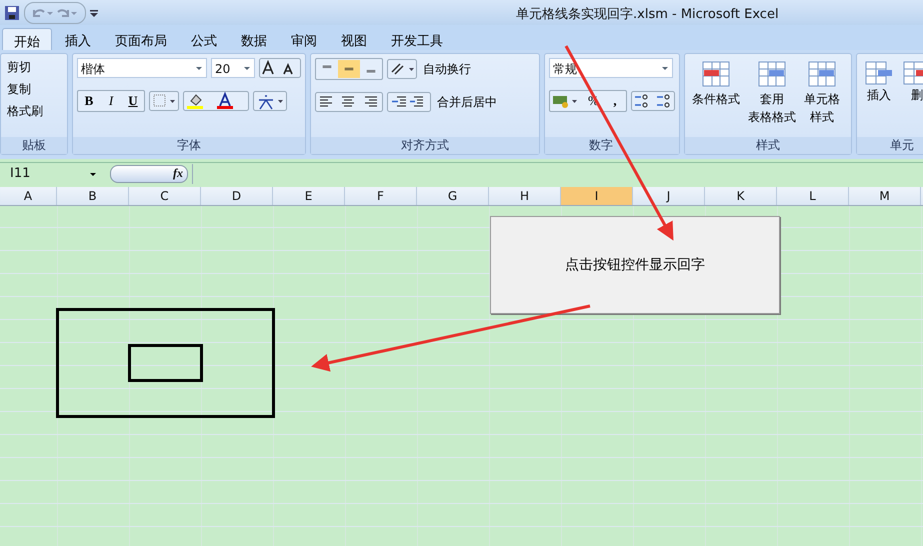 Image resolution: width=923 pixels, height=546 pixels. I want to click on indent-icon, so click(409, 102).